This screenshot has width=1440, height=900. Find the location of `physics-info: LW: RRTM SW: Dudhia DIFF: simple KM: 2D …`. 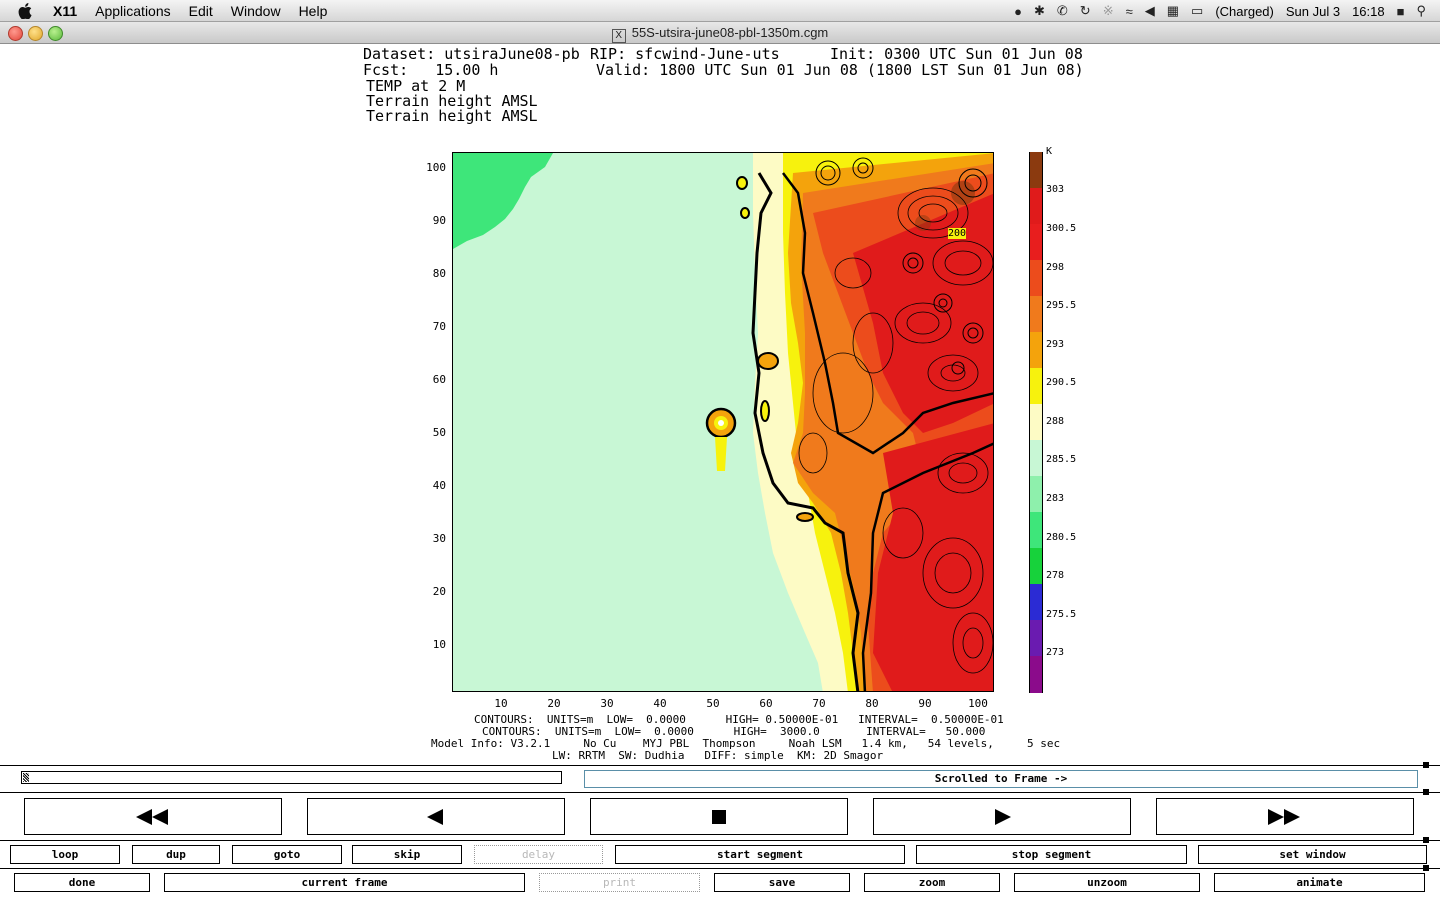

physics-info: LW: RRTM SW: Dudhia DIFF: simple KM: 2D … is located at coordinates (718, 755).